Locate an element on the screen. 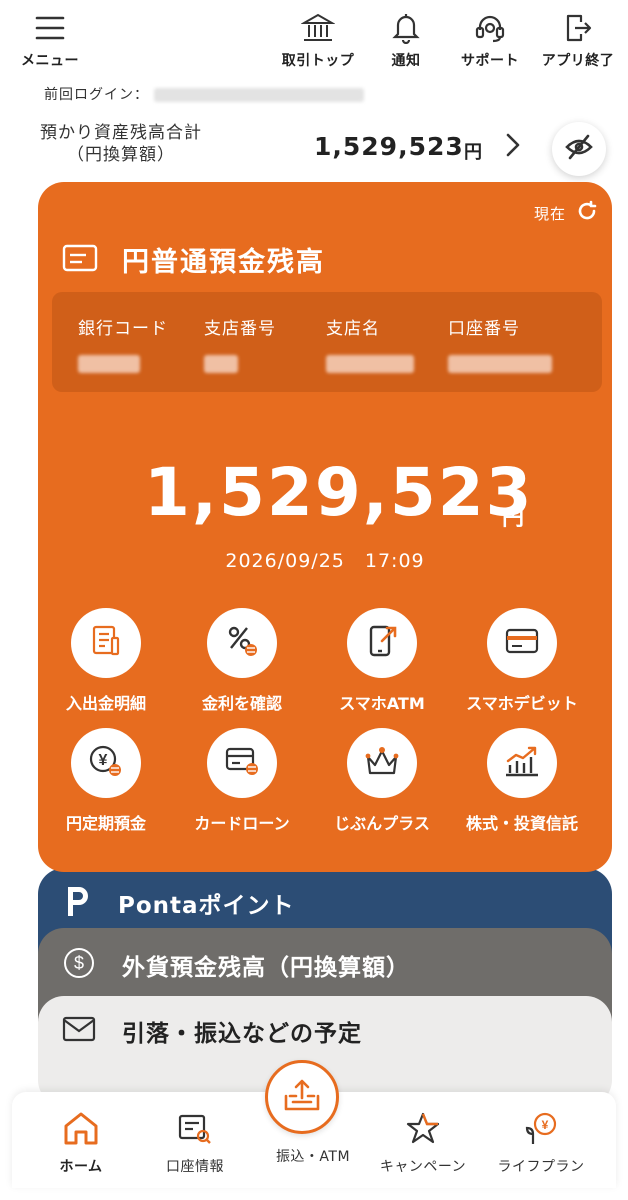 The width and height of the screenshot is (628, 1200). schedule-title: 引落・振込などの予定 is located at coordinates (242, 1034).